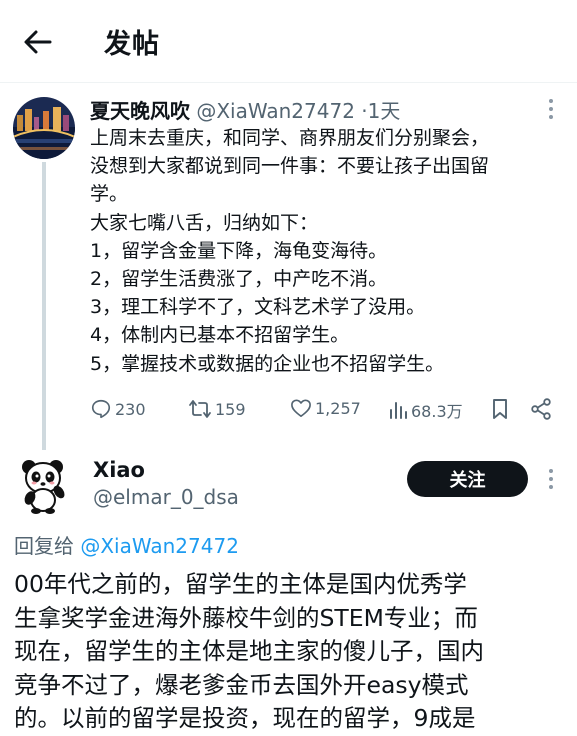 Image resolution: width=577 pixels, height=736 pixels. What do you see at coordinates (301, 408) in the screenshot?
I see `like-icon` at bounding box center [301, 408].